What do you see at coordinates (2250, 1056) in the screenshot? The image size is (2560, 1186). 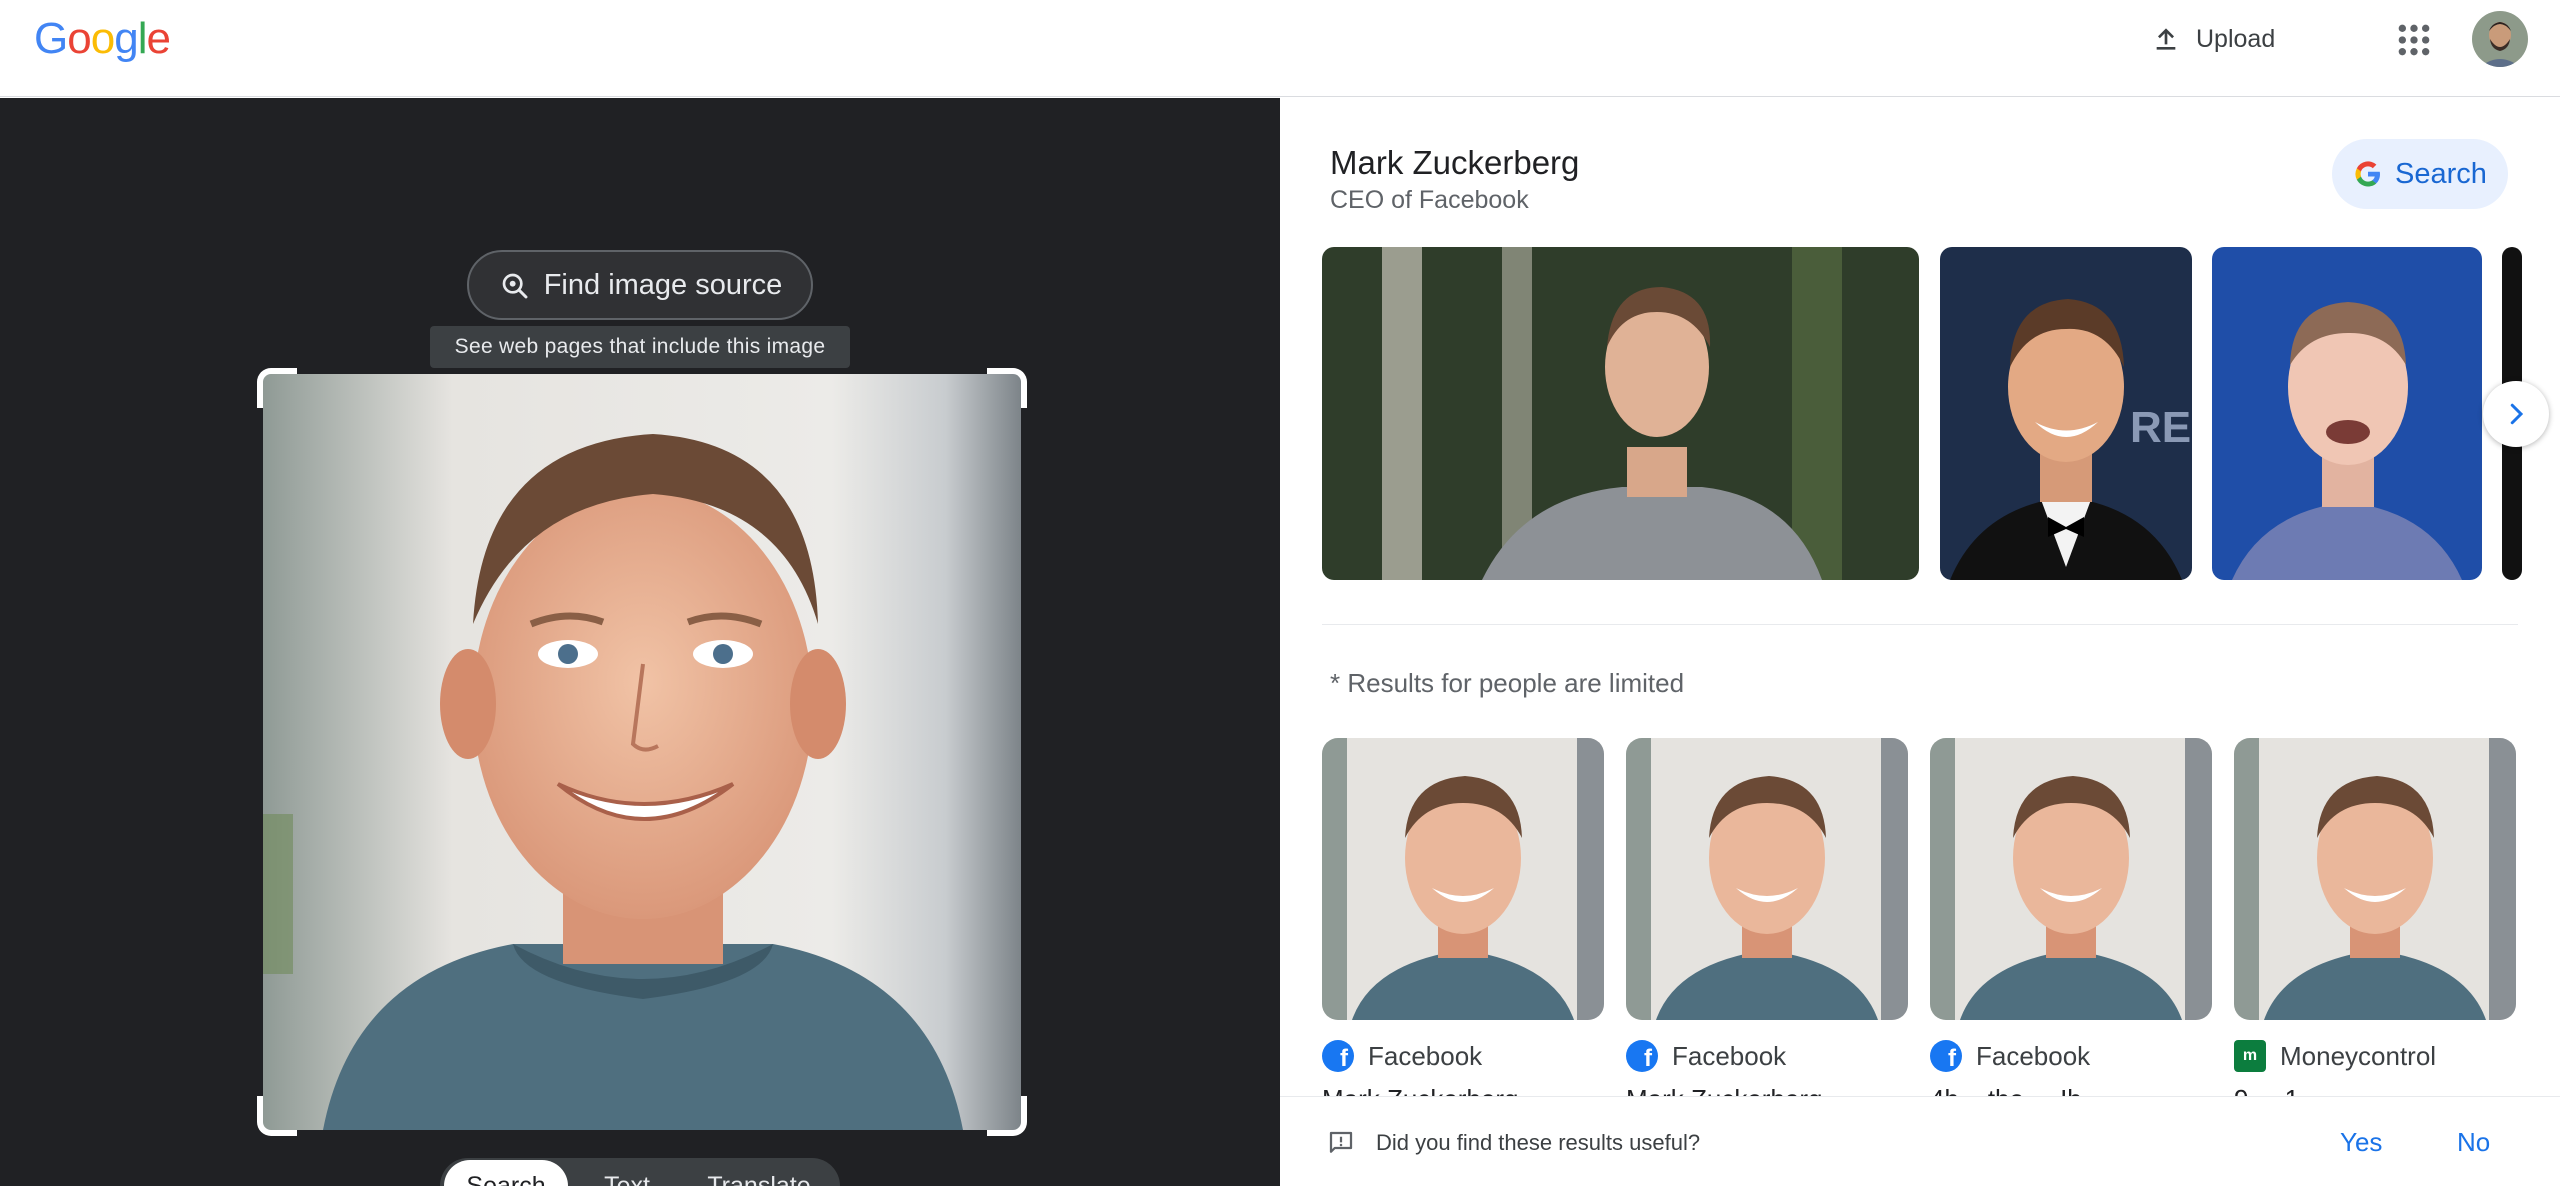 I see `moneycontrol-icon: m` at bounding box center [2250, 1056].